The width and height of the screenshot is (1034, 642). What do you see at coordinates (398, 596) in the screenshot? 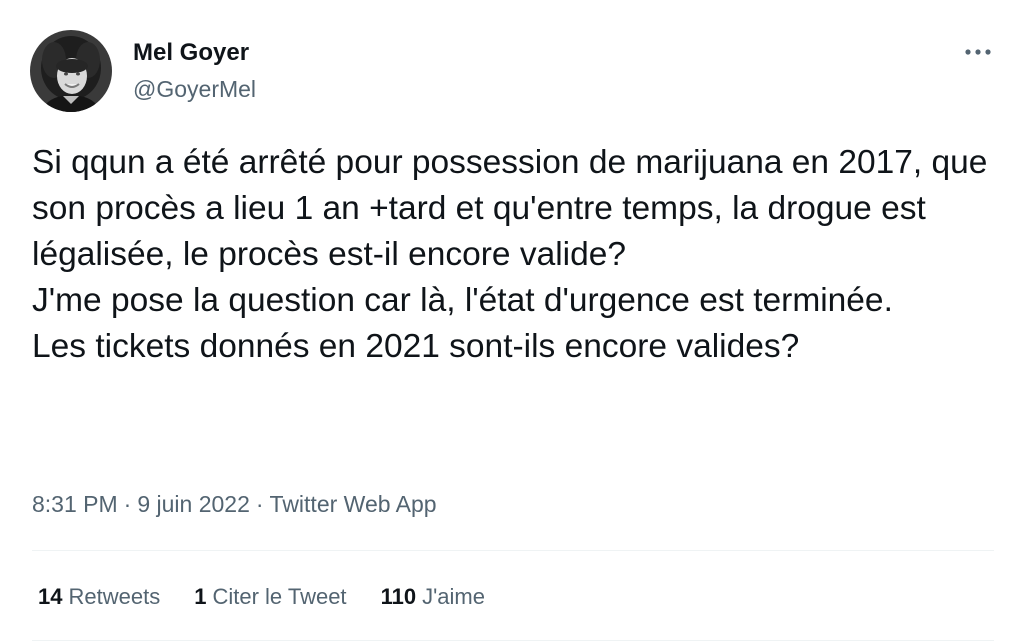
I see `likes-count: 110` at bounding box center [398, 596].